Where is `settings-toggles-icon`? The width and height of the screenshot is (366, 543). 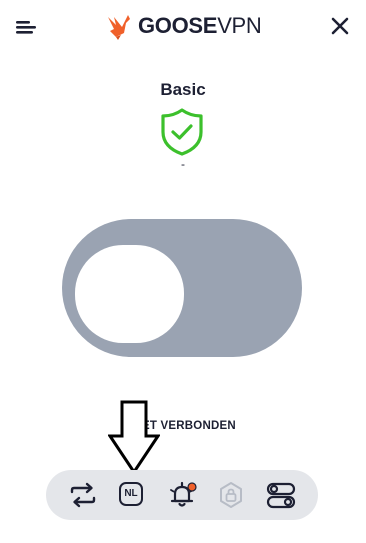 settings-toggles-icon is located at coordinates (281, 495).